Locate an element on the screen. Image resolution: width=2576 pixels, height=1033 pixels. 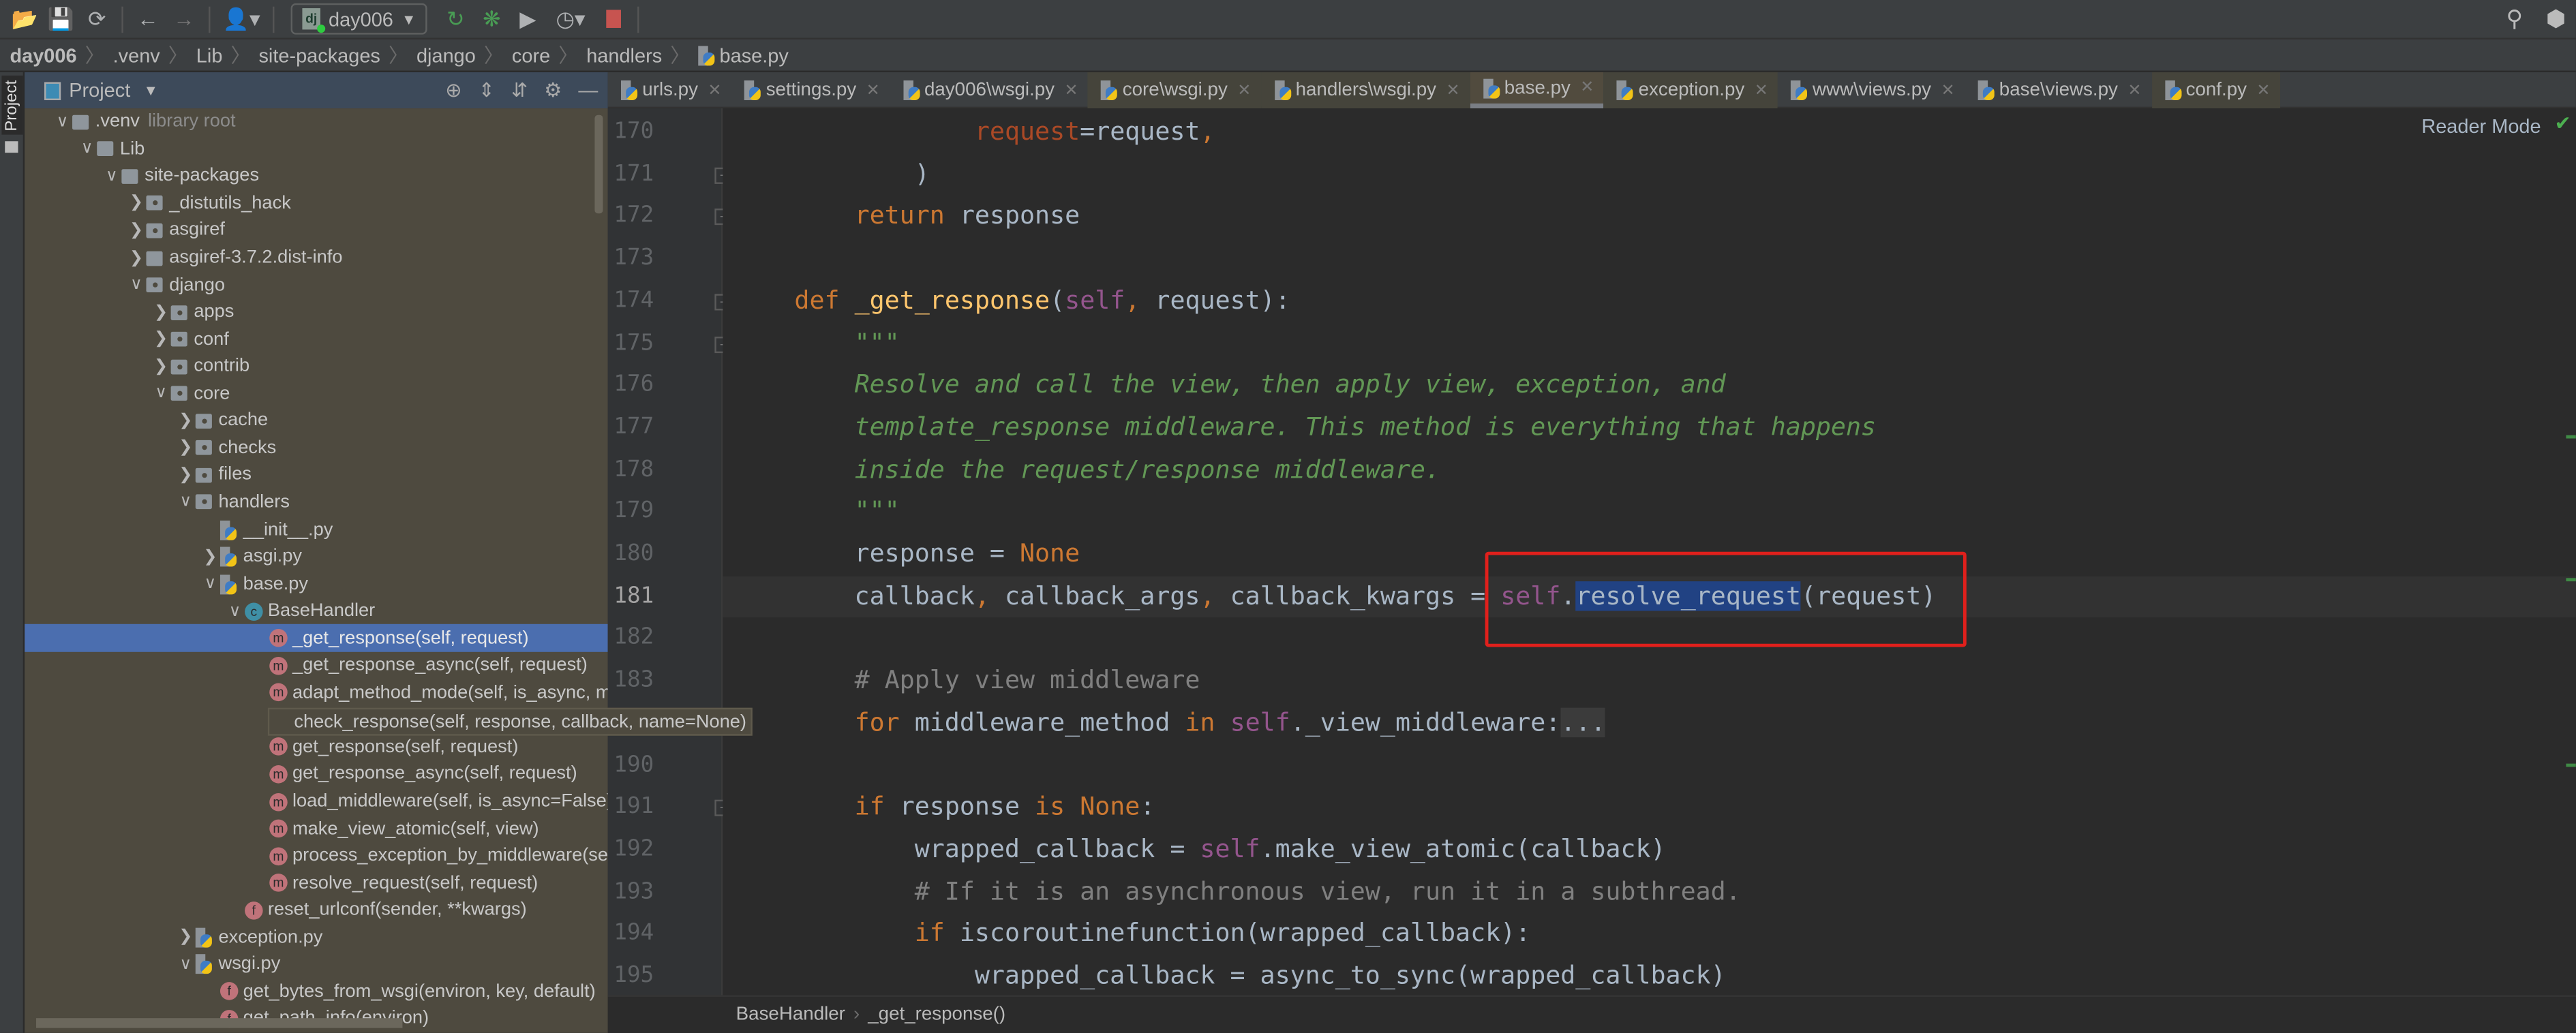
tree-item: ∨ c BaseHandler is located at coordinates (317, 612).